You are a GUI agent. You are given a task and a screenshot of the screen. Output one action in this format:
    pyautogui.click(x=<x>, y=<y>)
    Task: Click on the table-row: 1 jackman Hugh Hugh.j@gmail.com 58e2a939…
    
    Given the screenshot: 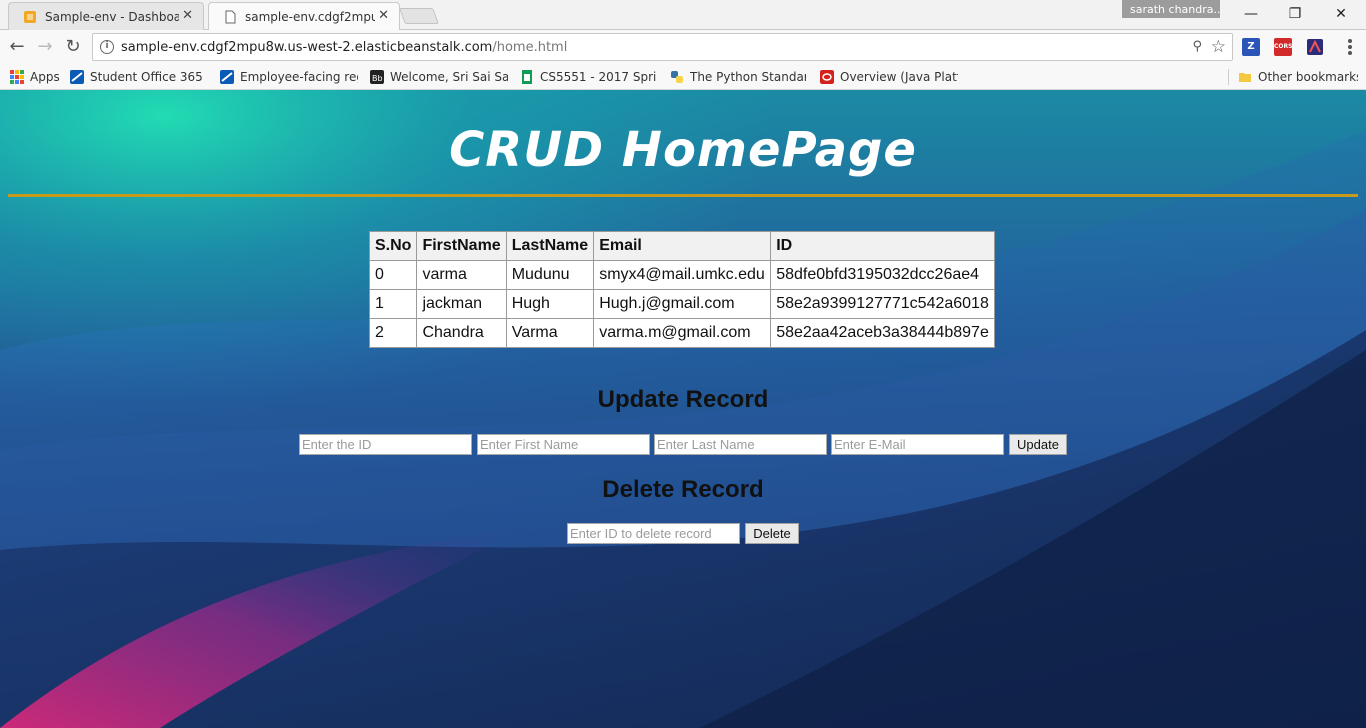 What is the action you would take?
    pyautogui.click(x=681, y=304)
    